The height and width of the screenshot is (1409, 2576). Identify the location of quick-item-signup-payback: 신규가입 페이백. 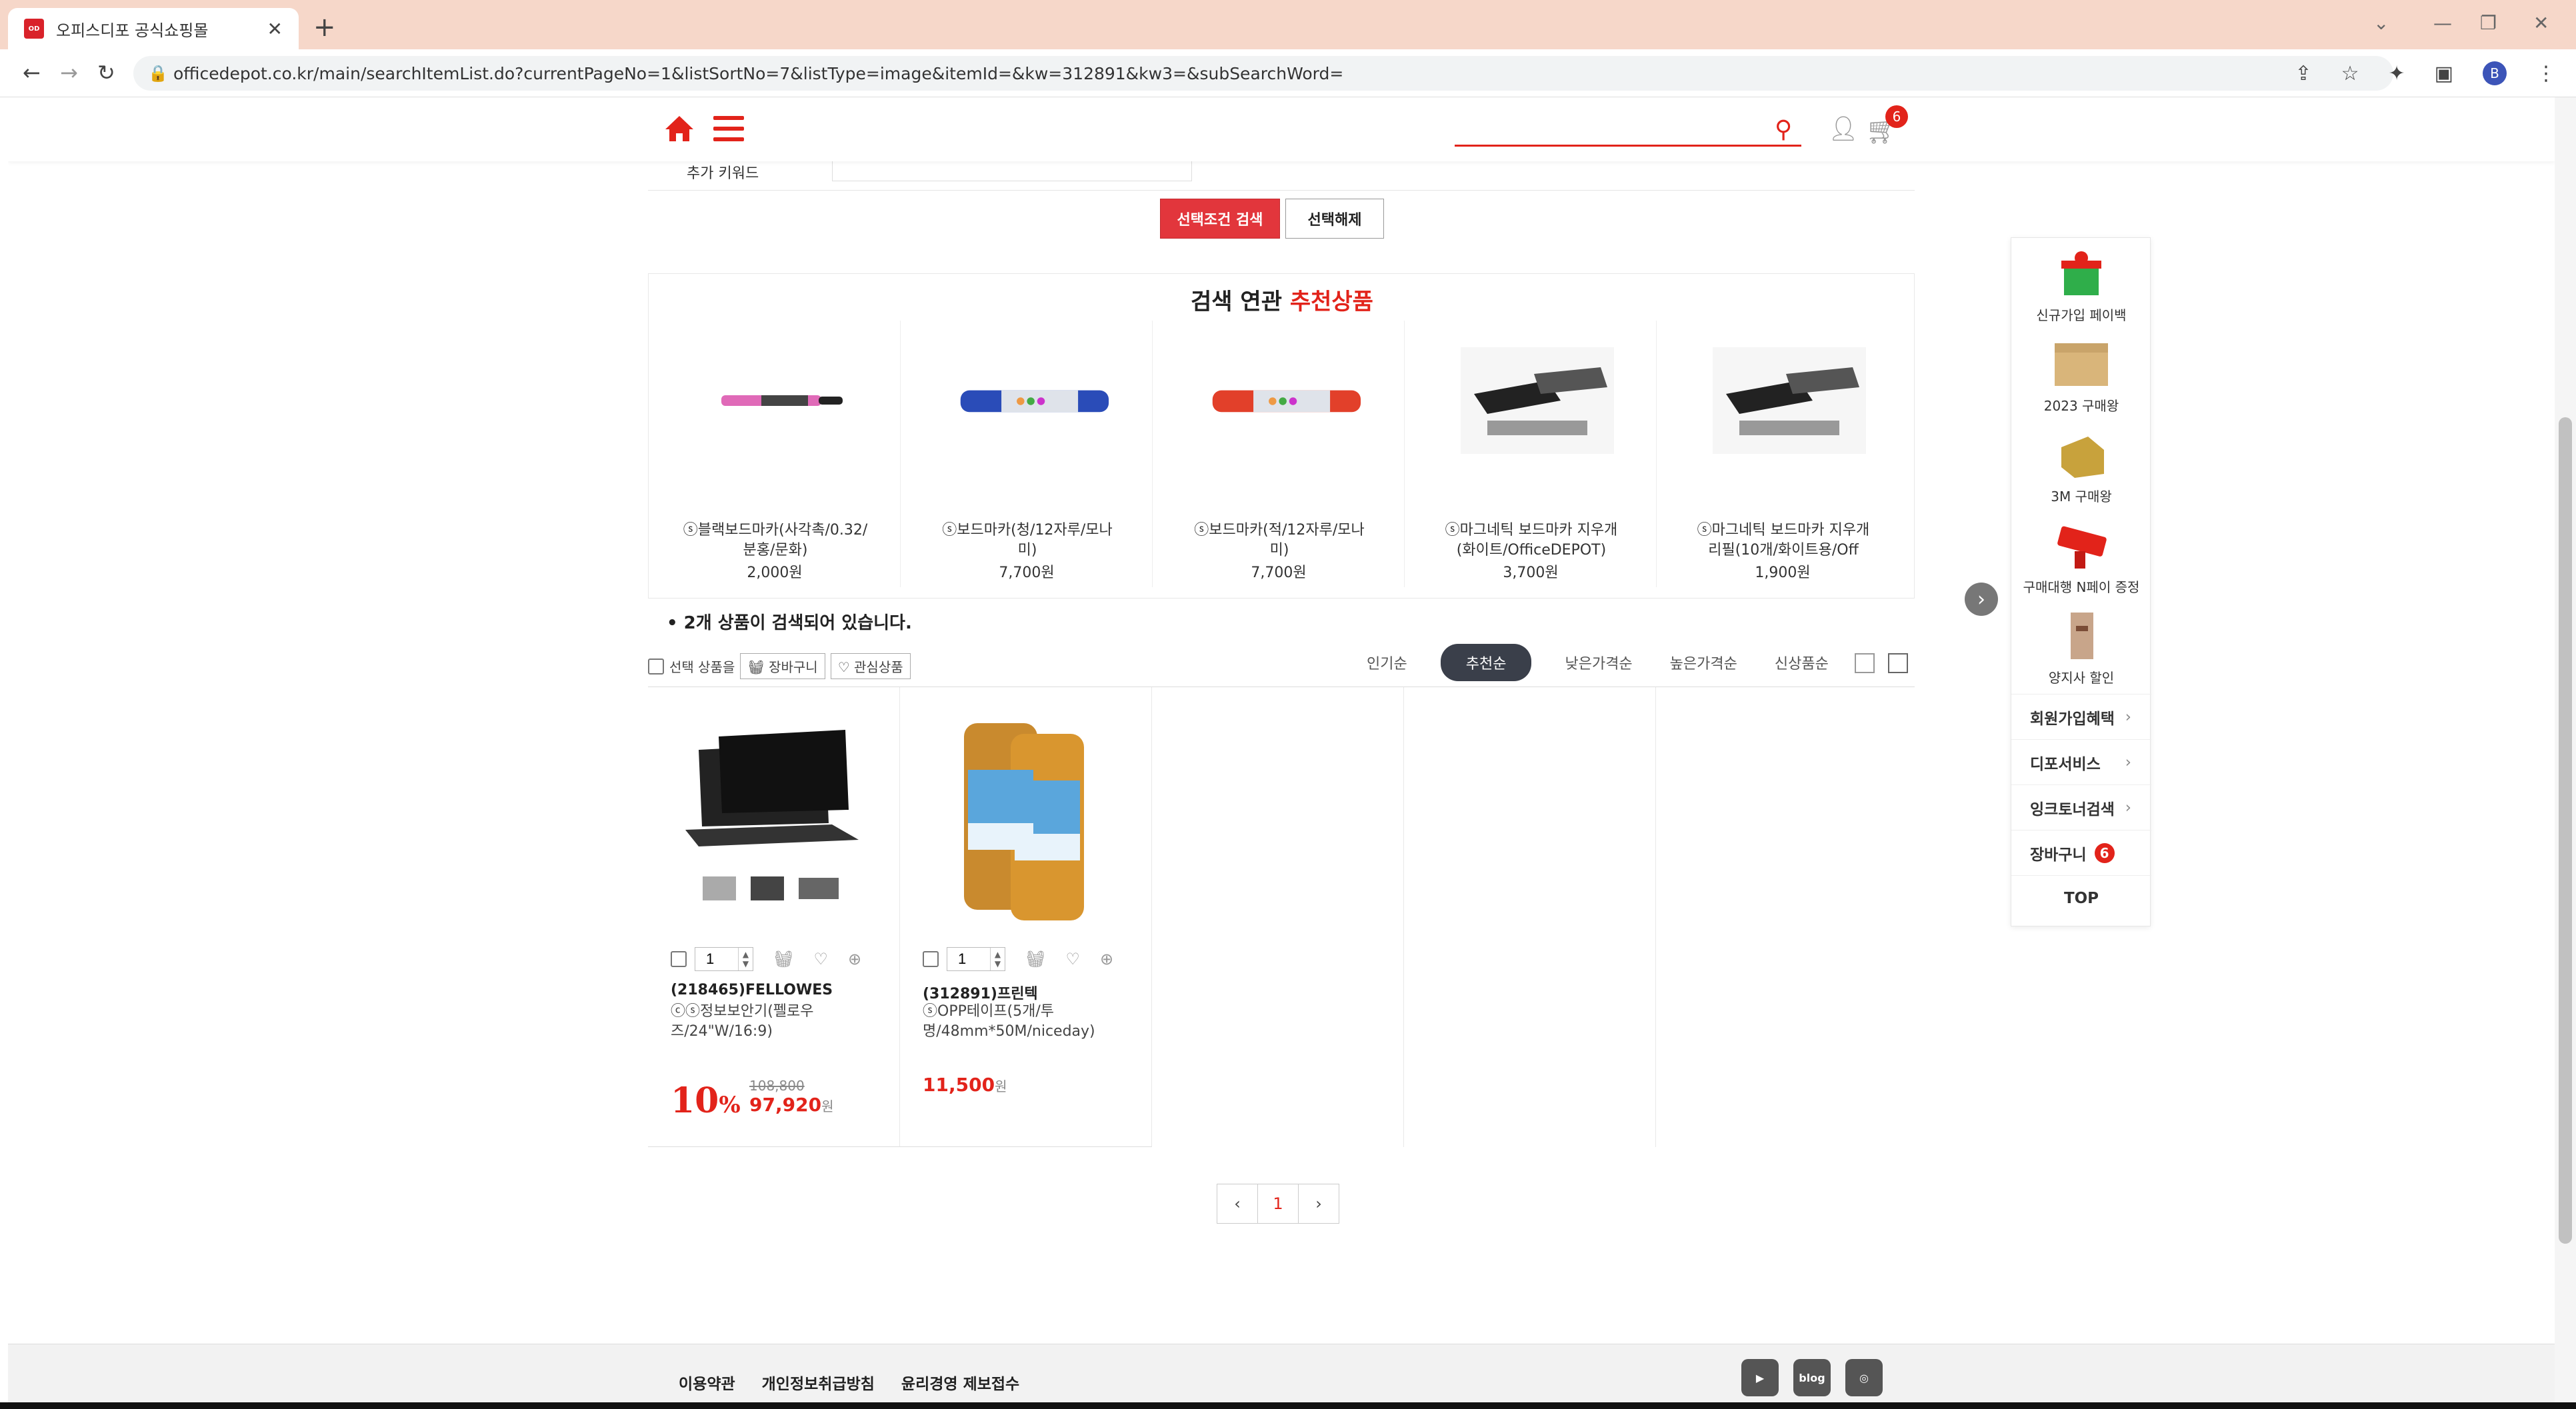
(2081, 283).